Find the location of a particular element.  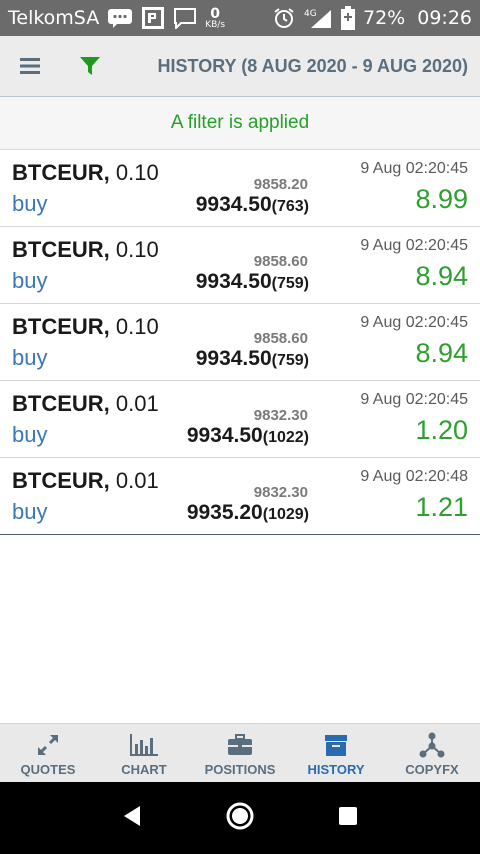

trade-profit: 1.20 is located at coordinates (441, 430).